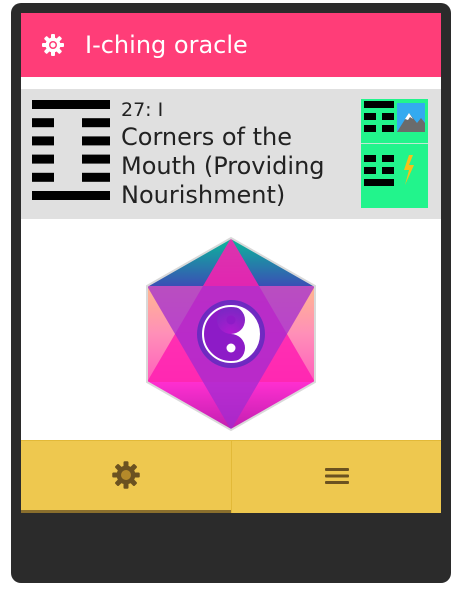 The height and width of the screenshot is (590, 461). I want to click on tab-menu, so click(336, 477).